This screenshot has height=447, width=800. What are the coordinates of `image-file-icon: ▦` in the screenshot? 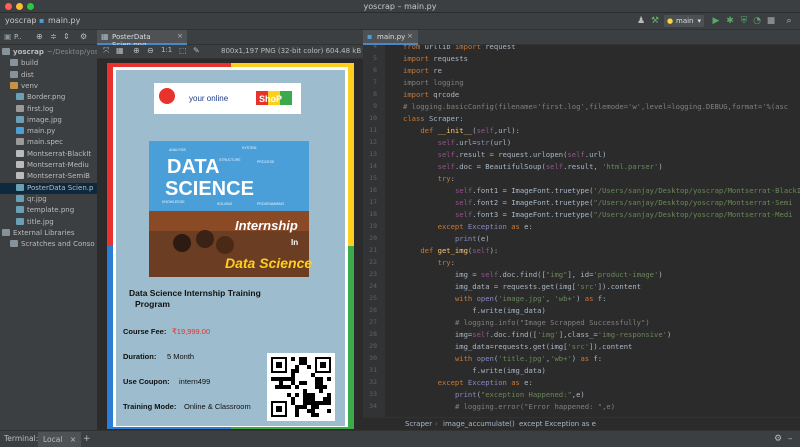 It's located at (105, 36).